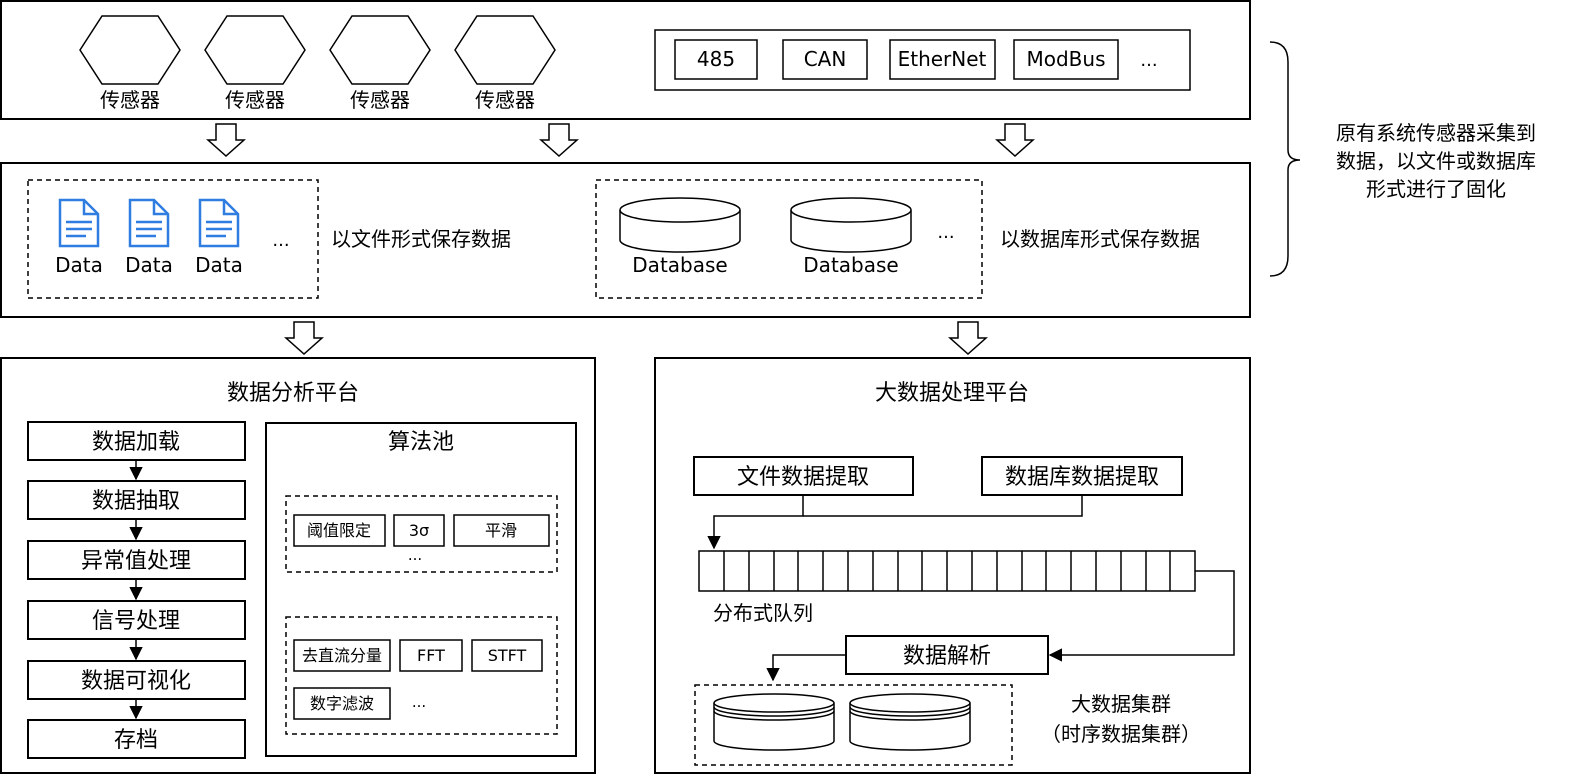  What do you see at coordinates (136, 681) in the screenshot?
I see `pipeline-step-label: 数据可视化` at bounding box center [136, 681].